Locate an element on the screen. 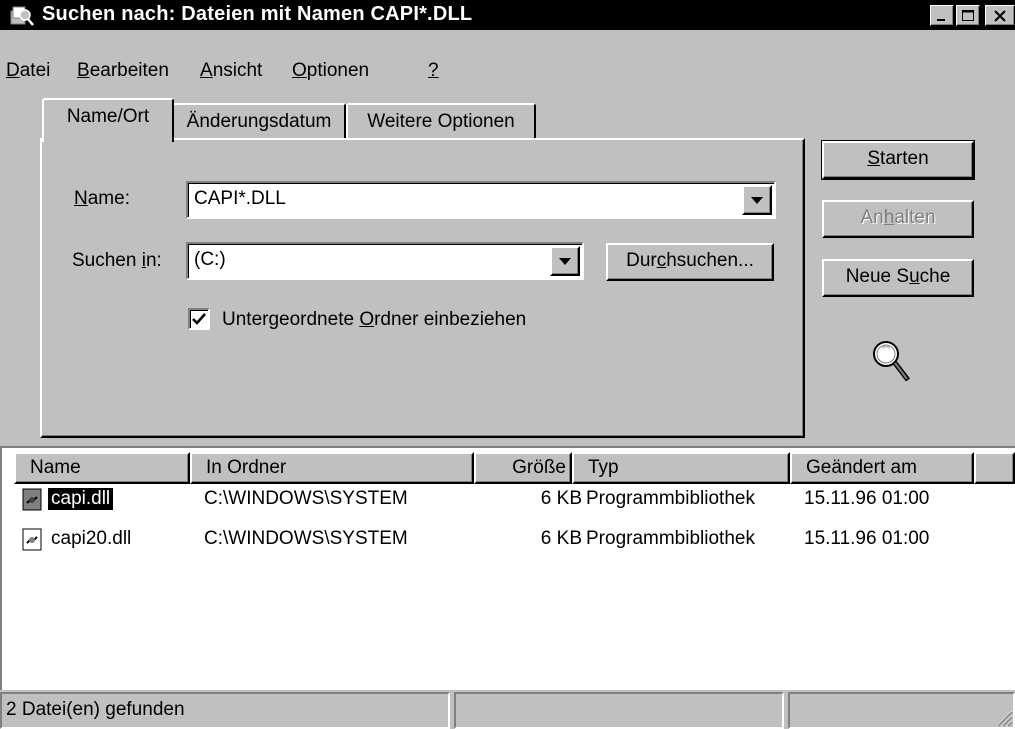 Image resolution: width=1015 pixels, height=729 pixels. window-title: Suchen nach: Dateien mit Namen CAPI*.DLL is located at coordinates (257, 14).